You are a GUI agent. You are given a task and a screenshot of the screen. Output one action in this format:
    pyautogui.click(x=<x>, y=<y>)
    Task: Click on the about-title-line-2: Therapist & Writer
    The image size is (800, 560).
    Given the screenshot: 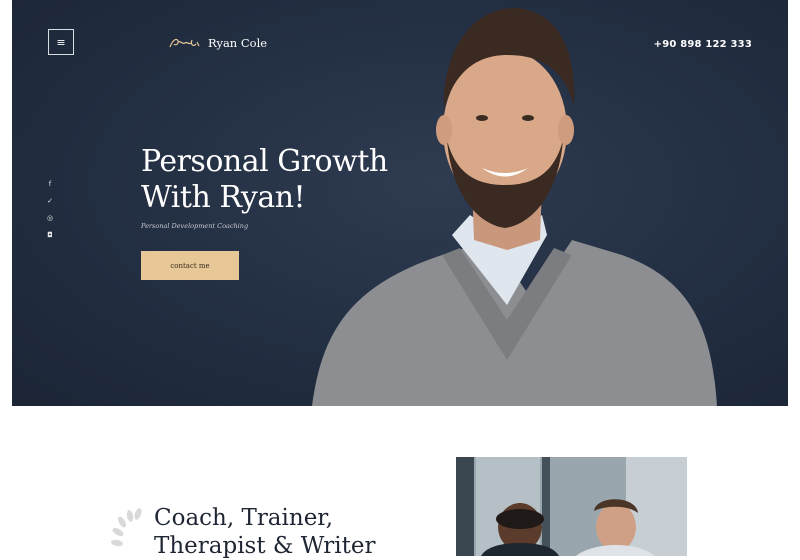 What is the action you would take?
    pyautogui.click(x=265, y=546)
    